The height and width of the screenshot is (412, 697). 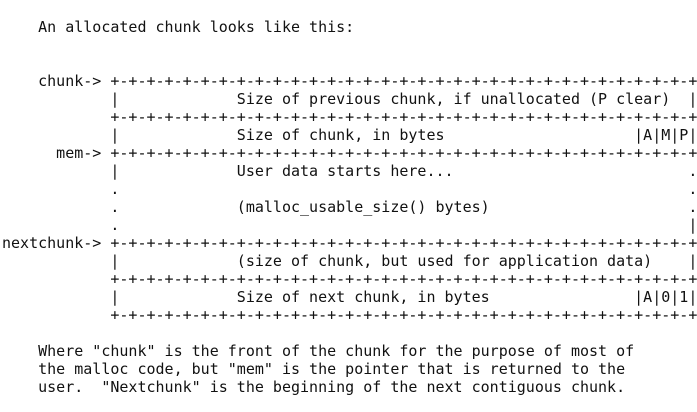 What do you see at coordinates (349, 225) in the screenshot?
I see `diagram-row-continuation: . |` at bounding box center [349, 225].